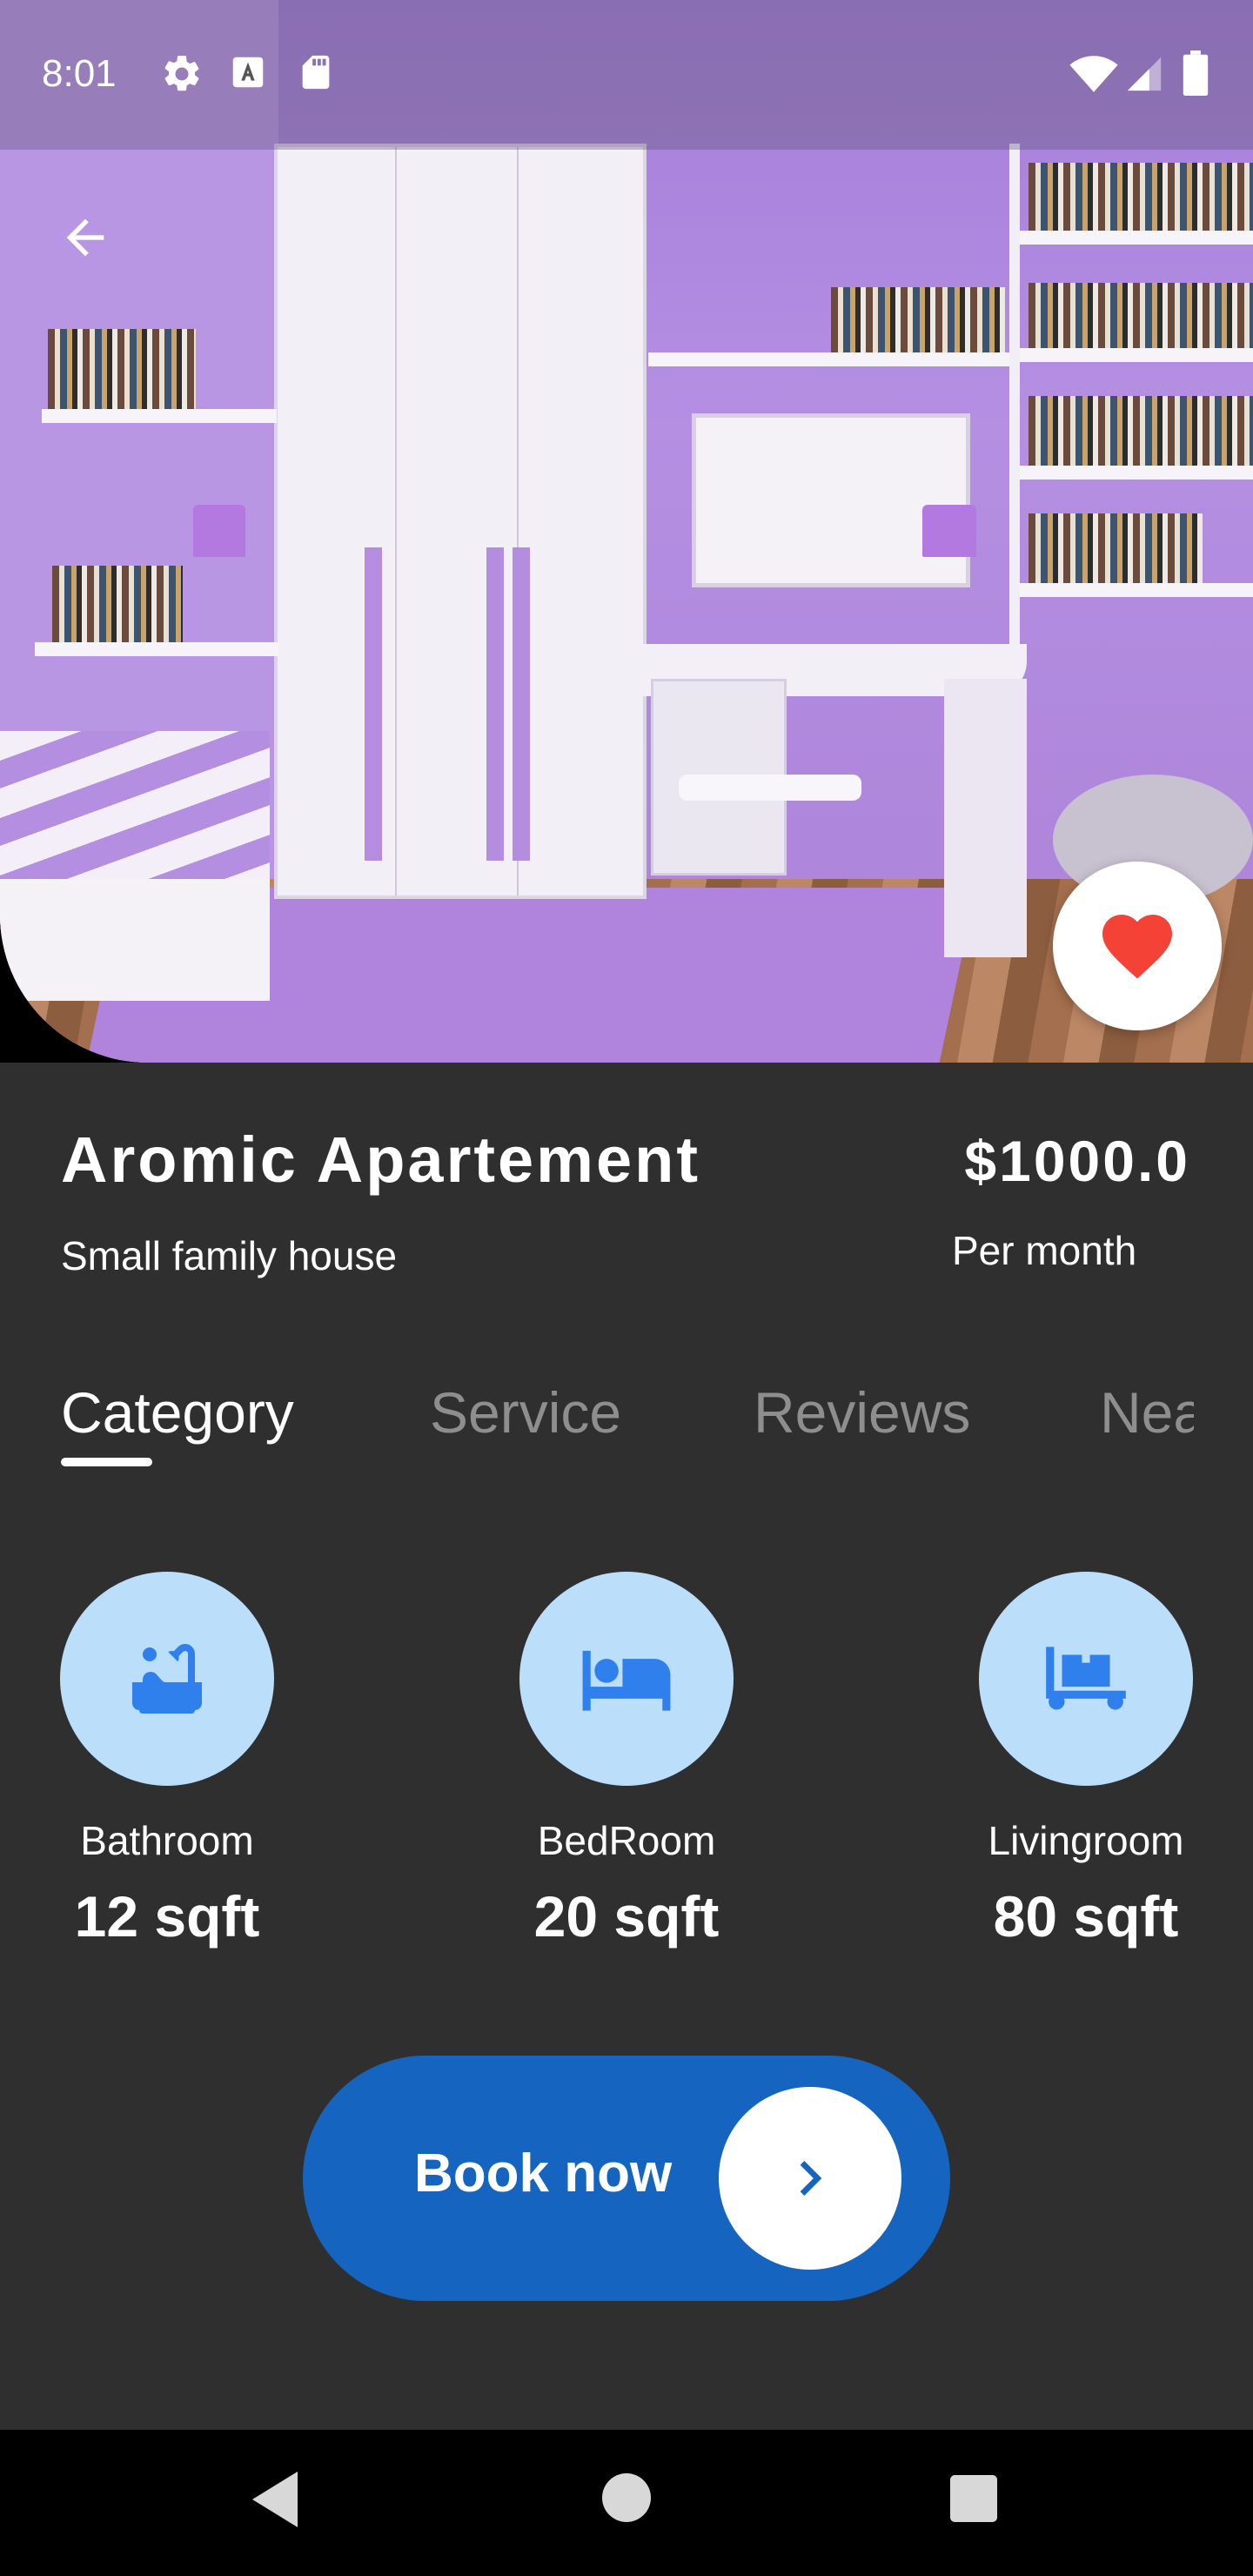  Describe the element at coordinates (626, 1917) in the screenshot. I see `category-size: 20 sqft` at that location.